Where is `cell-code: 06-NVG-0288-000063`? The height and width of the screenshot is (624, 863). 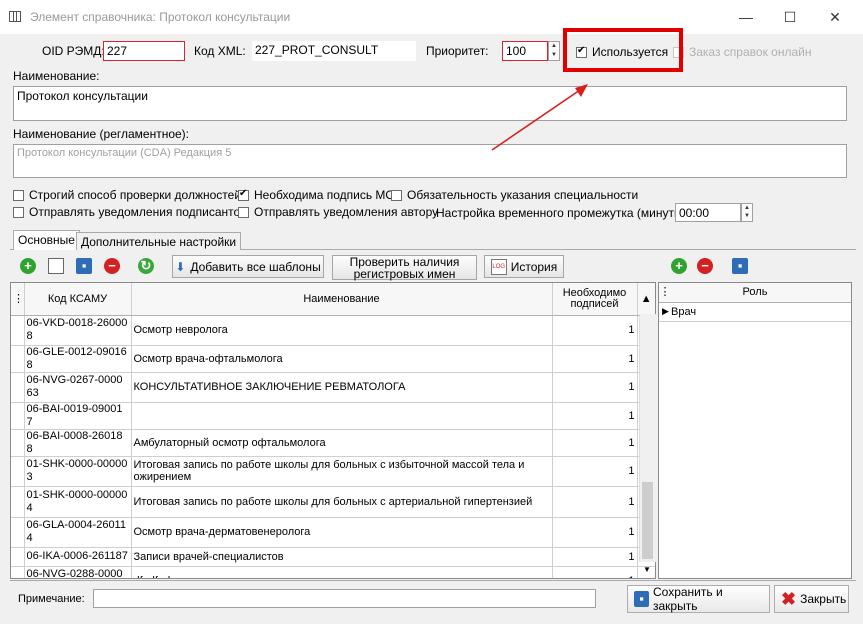
cell-code: 06-NVG-0288-000063 is located at coordinates (78, 572).